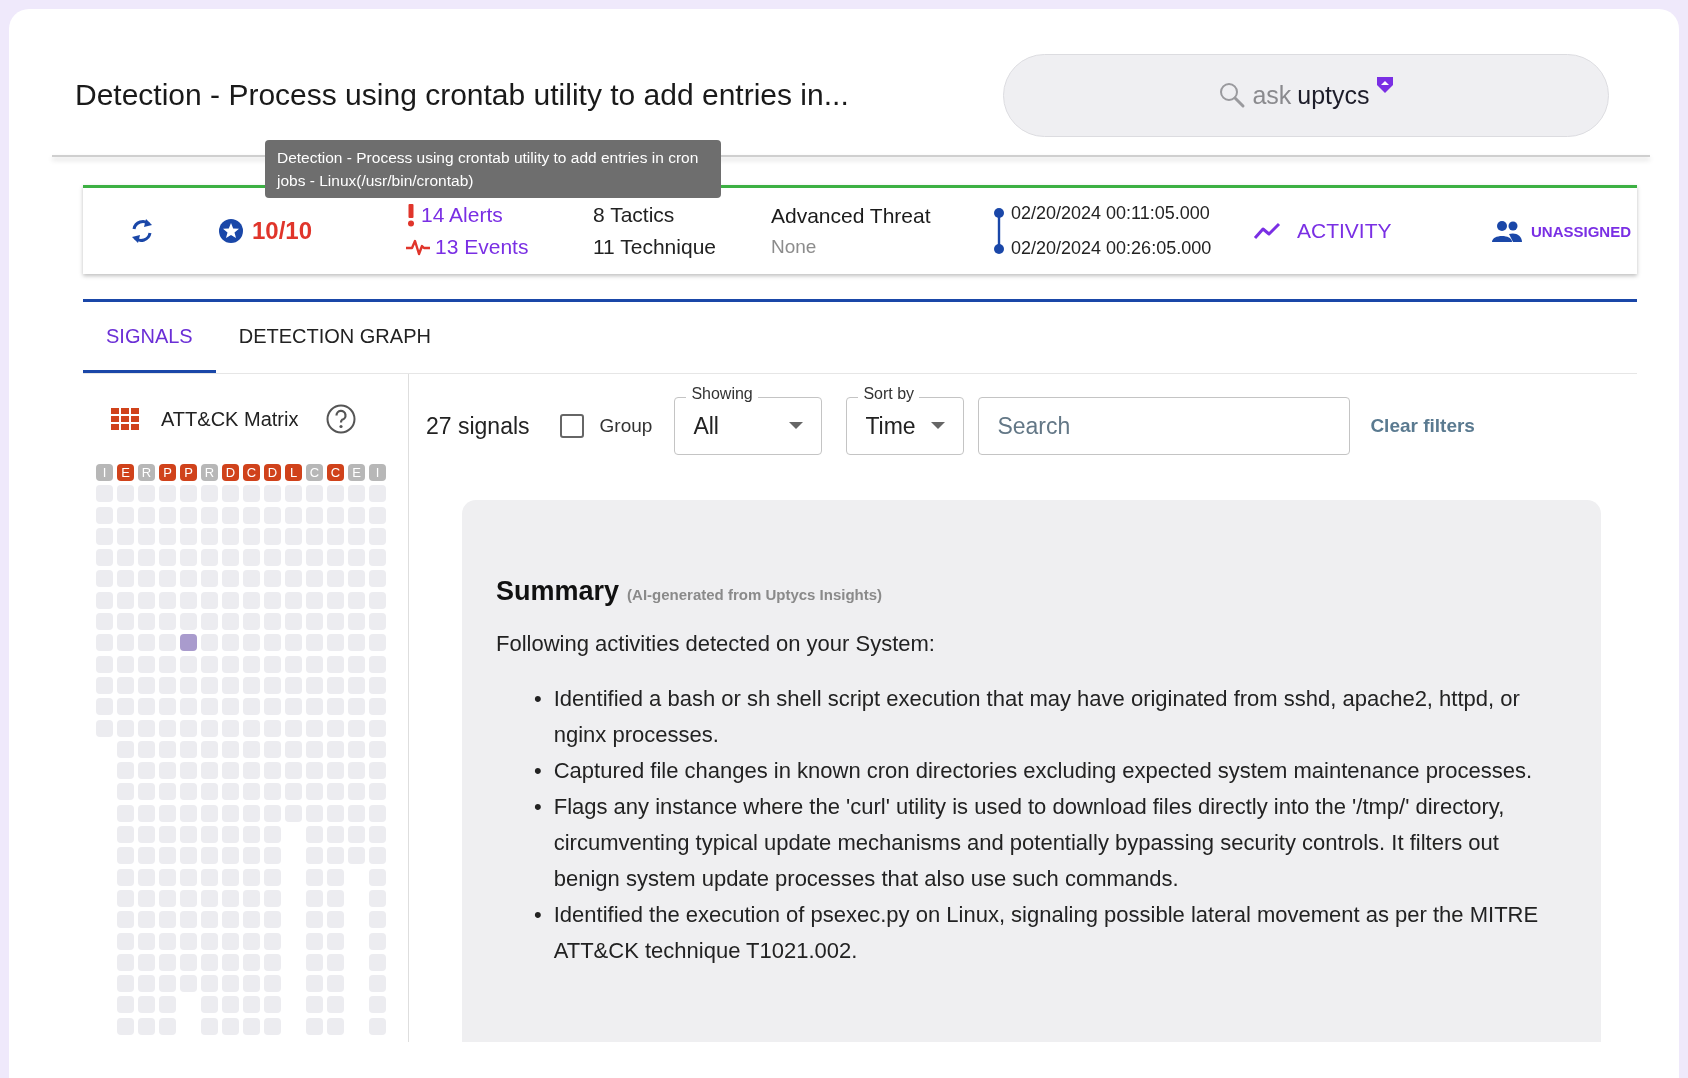 The height and width of the screenshot is (1078, 1688). Describe the element at coordinates (478, 426) in the screenshot. I see `signal-count: 27 signals` at that location.